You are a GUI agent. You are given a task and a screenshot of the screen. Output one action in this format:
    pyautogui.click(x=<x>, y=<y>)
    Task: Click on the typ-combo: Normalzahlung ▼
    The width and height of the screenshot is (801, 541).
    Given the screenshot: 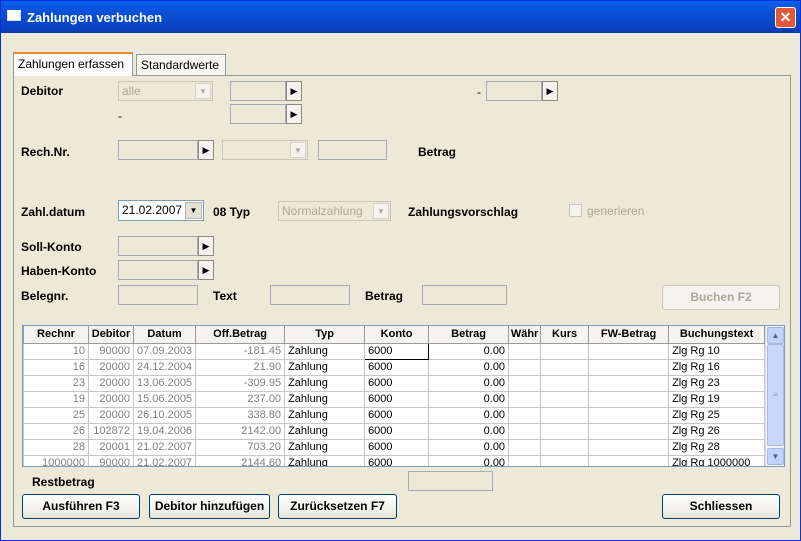 What is the action you would take?
    pyautogui.click(x=334, y=211)
    